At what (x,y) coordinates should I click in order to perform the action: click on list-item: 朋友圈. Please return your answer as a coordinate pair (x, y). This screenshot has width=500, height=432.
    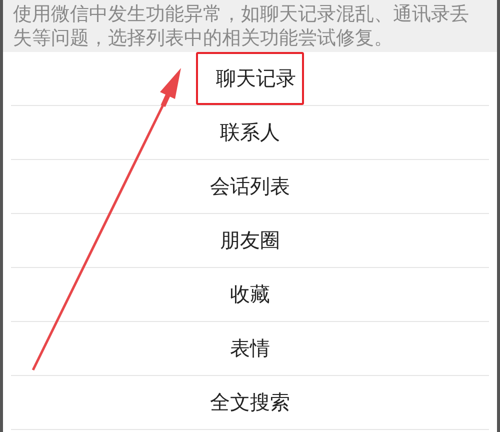
    Looking at the image, I should click on (250, 241).